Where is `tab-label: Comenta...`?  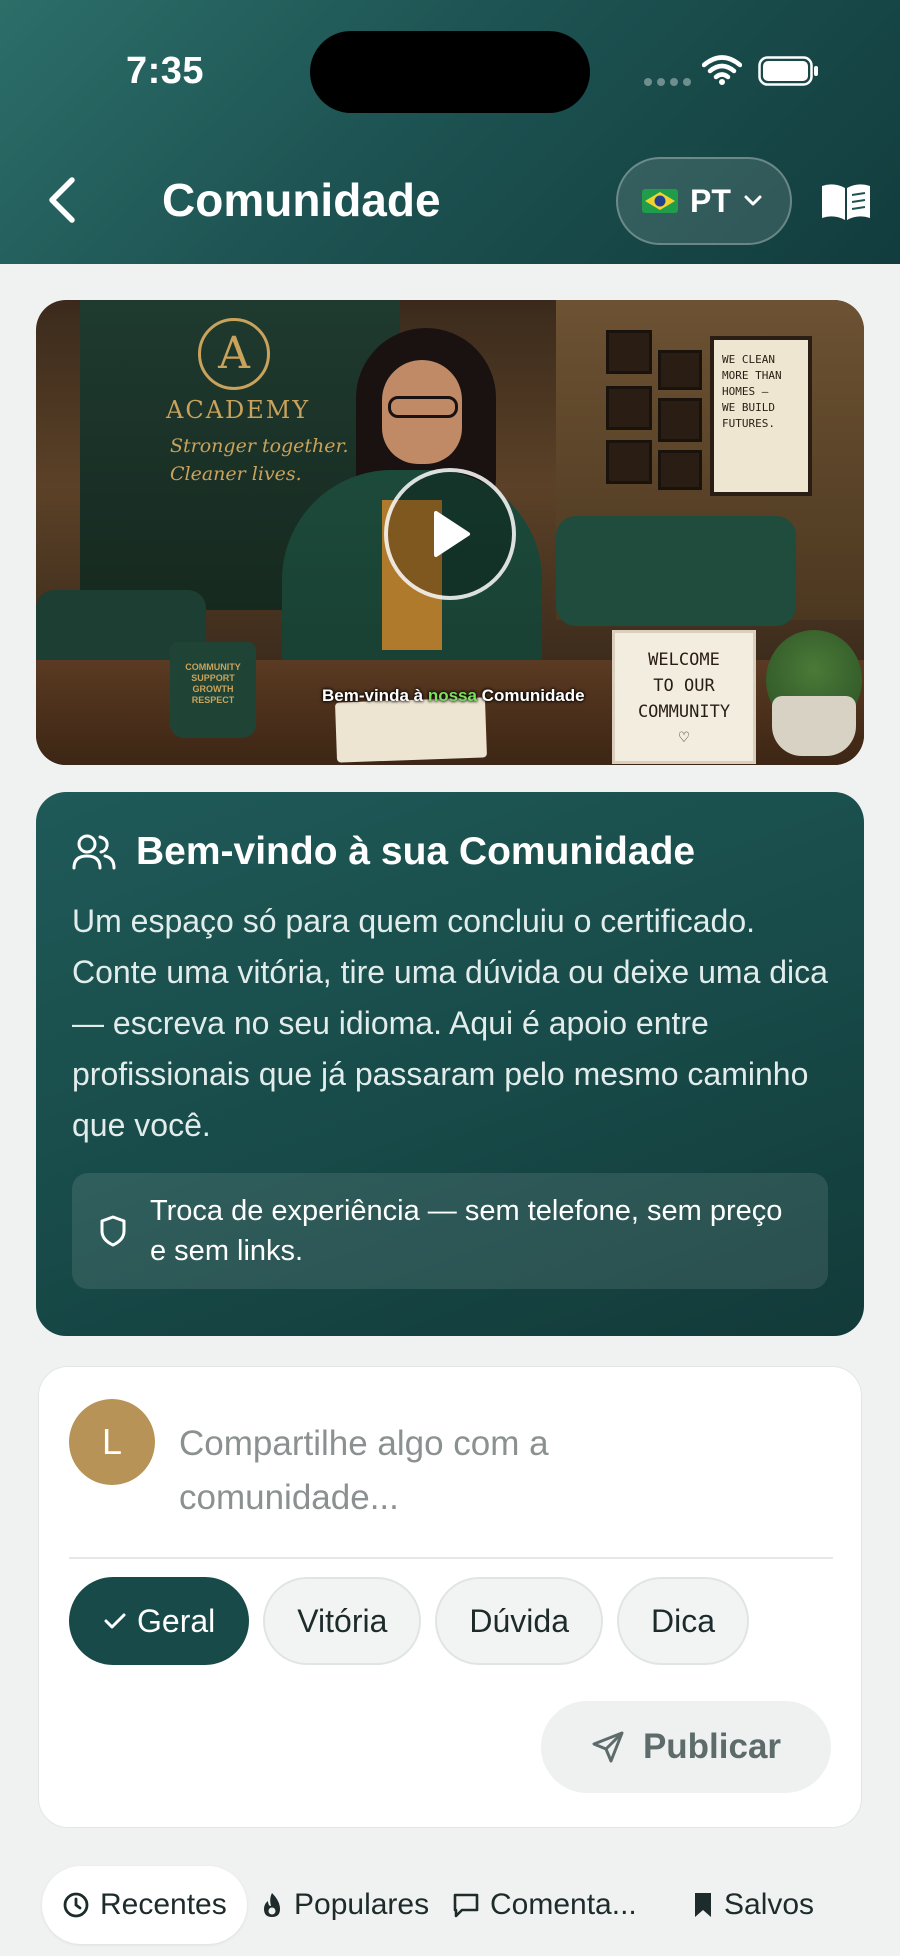
tab-label: Comenta... is located at coordinates (563, 1904).